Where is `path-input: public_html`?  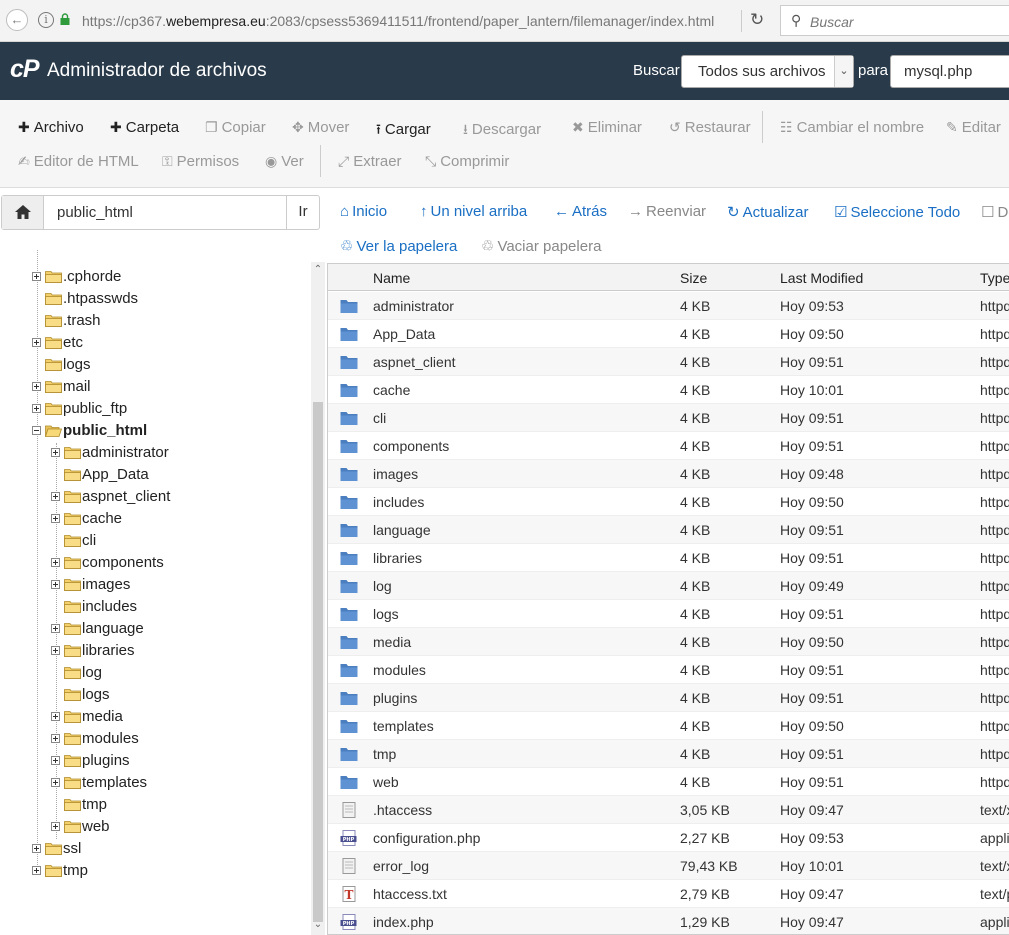 path-input: public_html is located at coordinates (95, 212).